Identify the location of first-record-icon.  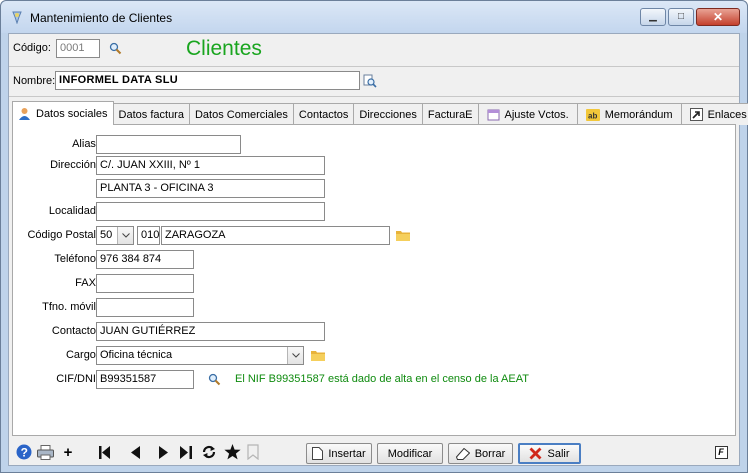
(105, 452).